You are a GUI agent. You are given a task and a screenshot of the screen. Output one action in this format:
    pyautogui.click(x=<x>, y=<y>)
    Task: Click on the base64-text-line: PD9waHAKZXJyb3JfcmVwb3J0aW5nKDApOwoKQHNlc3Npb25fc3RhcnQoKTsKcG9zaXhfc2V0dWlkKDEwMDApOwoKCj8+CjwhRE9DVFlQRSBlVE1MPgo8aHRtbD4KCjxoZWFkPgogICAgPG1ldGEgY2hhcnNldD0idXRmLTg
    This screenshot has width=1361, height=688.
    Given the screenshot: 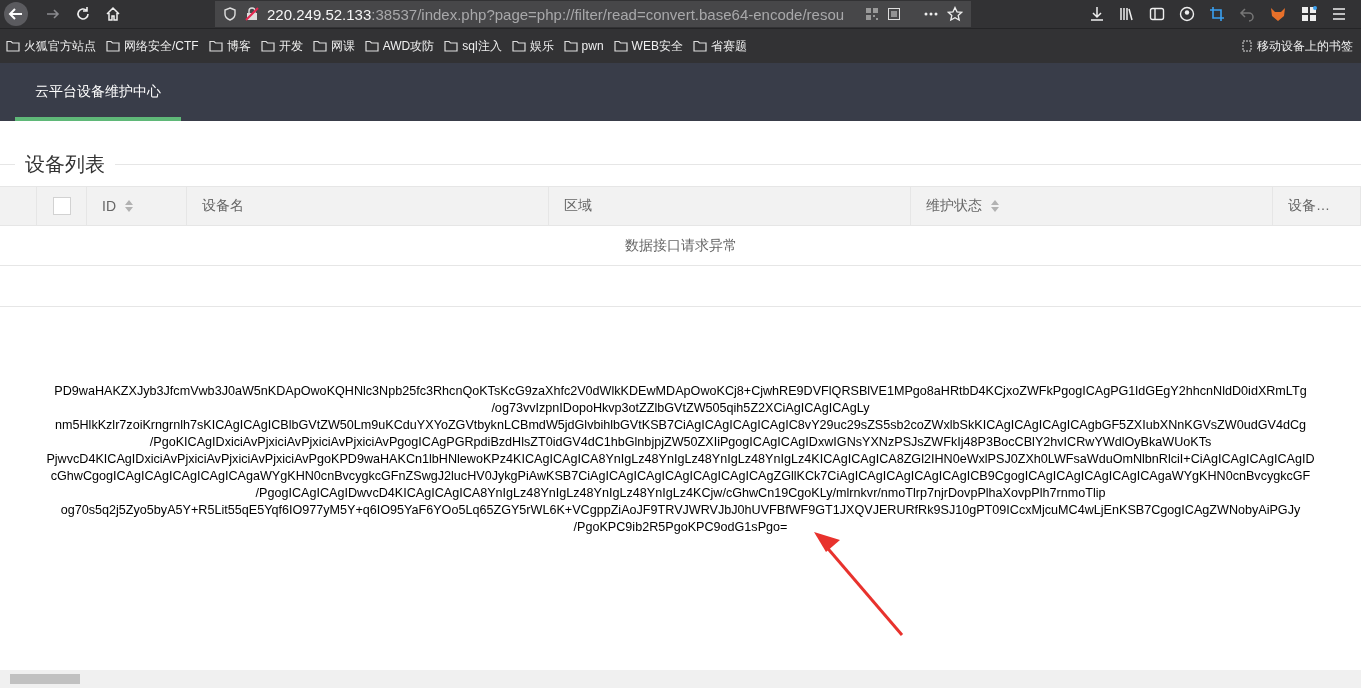 What is the action you would take?
    pyautogui.click(x=680, y=391)
    